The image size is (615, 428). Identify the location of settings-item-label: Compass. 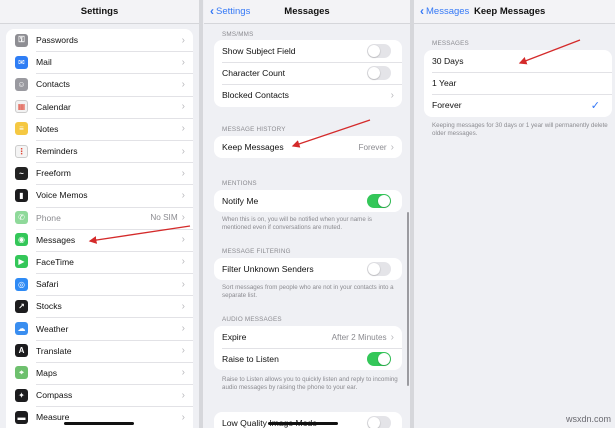
(54, 395).